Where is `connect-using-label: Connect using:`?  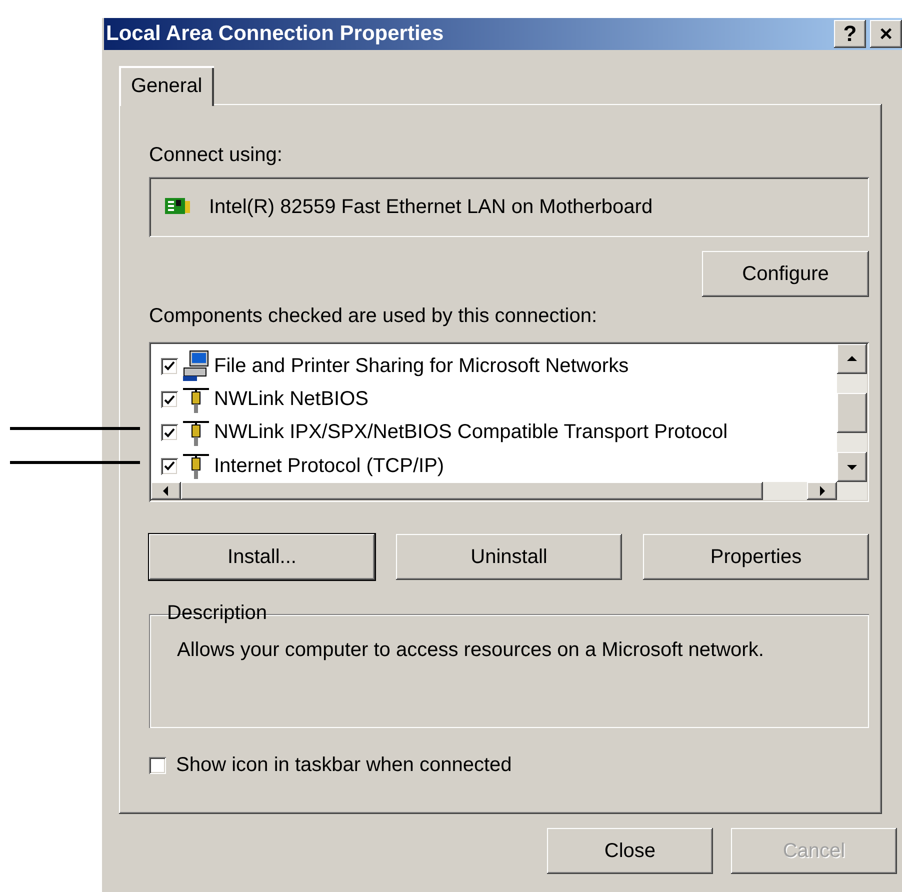 connect-using-label: Connect using: is located at coordinates (216, 155).